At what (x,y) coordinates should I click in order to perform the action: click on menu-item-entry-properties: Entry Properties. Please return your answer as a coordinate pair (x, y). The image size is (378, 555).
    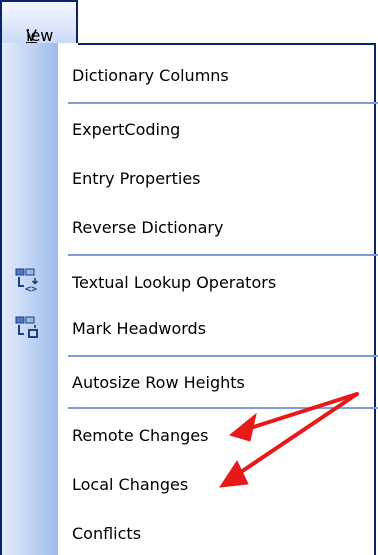
    Looking at the image, I should click on (136, 179).